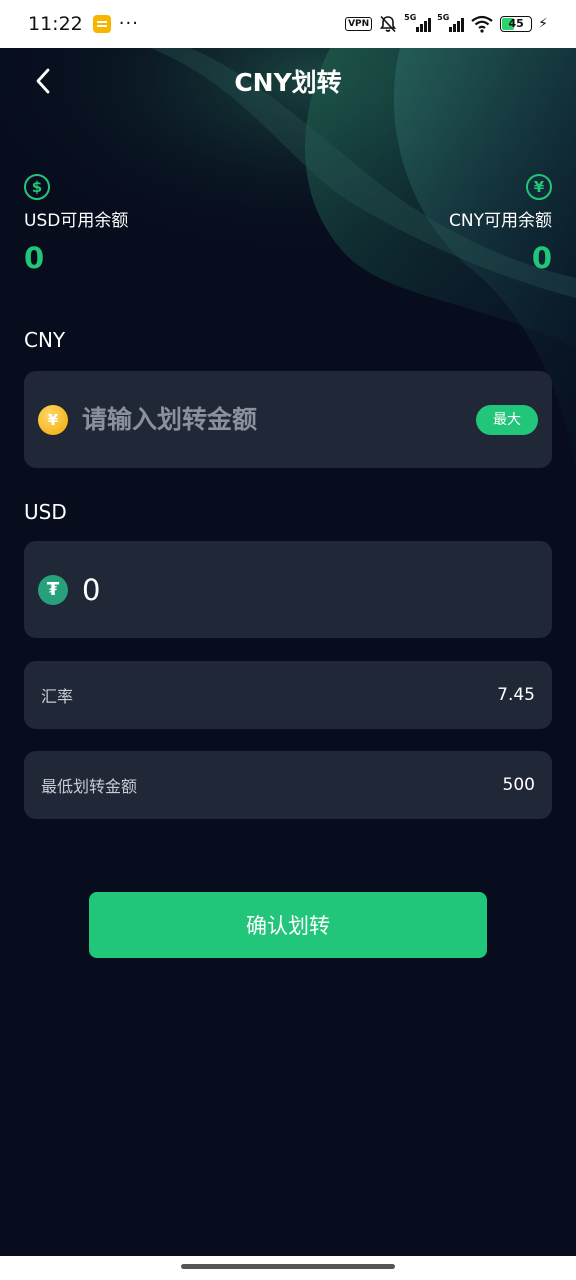 The image size is (576, 1280). I want to click on exchange-rate-row: 汇率 7.45, so click(288, 695).